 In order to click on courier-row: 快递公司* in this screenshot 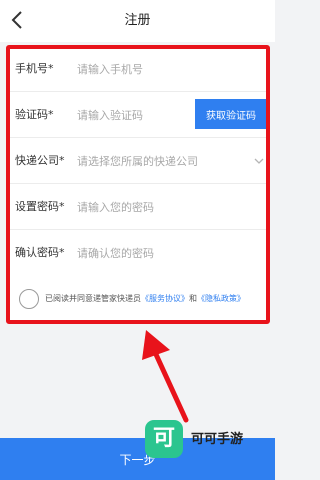, I will do `click(137, 161)`.